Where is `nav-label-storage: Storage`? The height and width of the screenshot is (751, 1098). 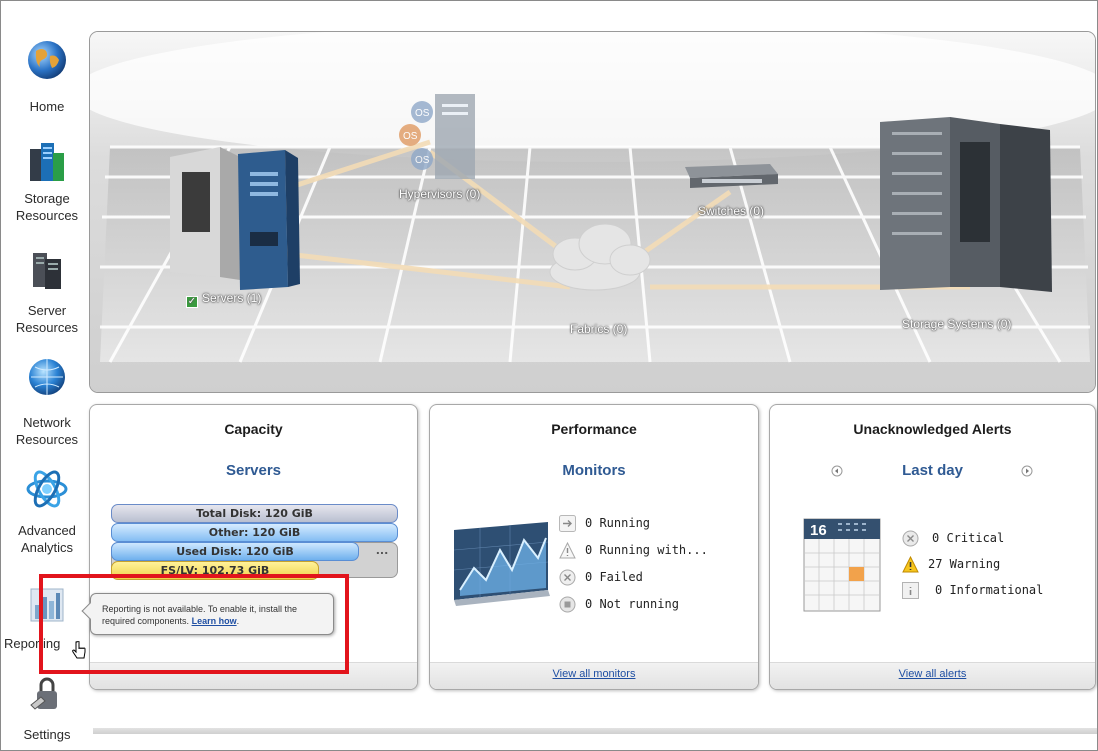 nav-label-storage: Storage is located at coordinates (47, 198).